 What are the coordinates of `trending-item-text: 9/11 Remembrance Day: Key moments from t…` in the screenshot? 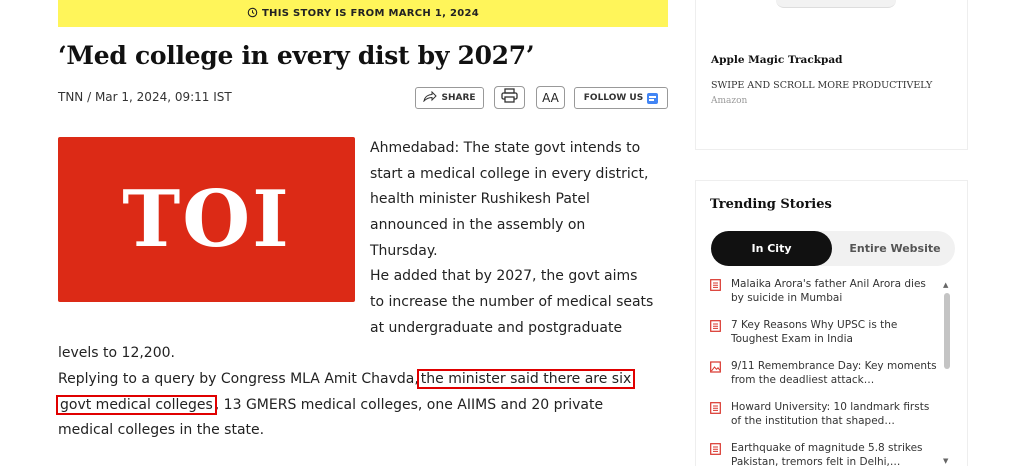 It's located at (834, 373).